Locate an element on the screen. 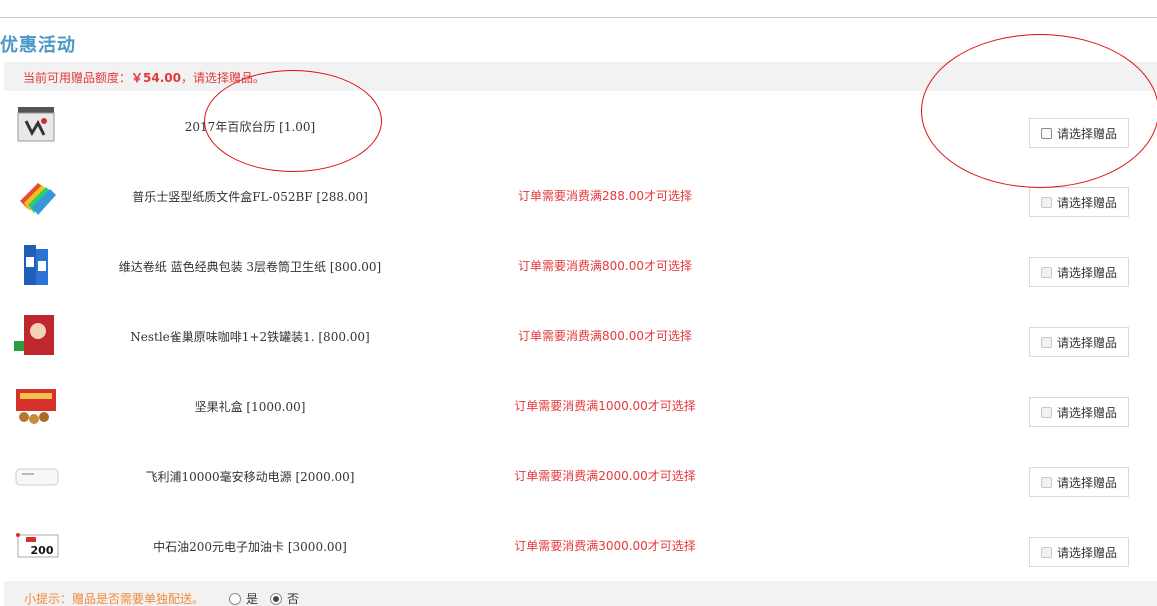 The width and height of the screenshot is (1157, 606). quota-prefix: 当前可用赠品额度： is located at coordinates (77, 78).